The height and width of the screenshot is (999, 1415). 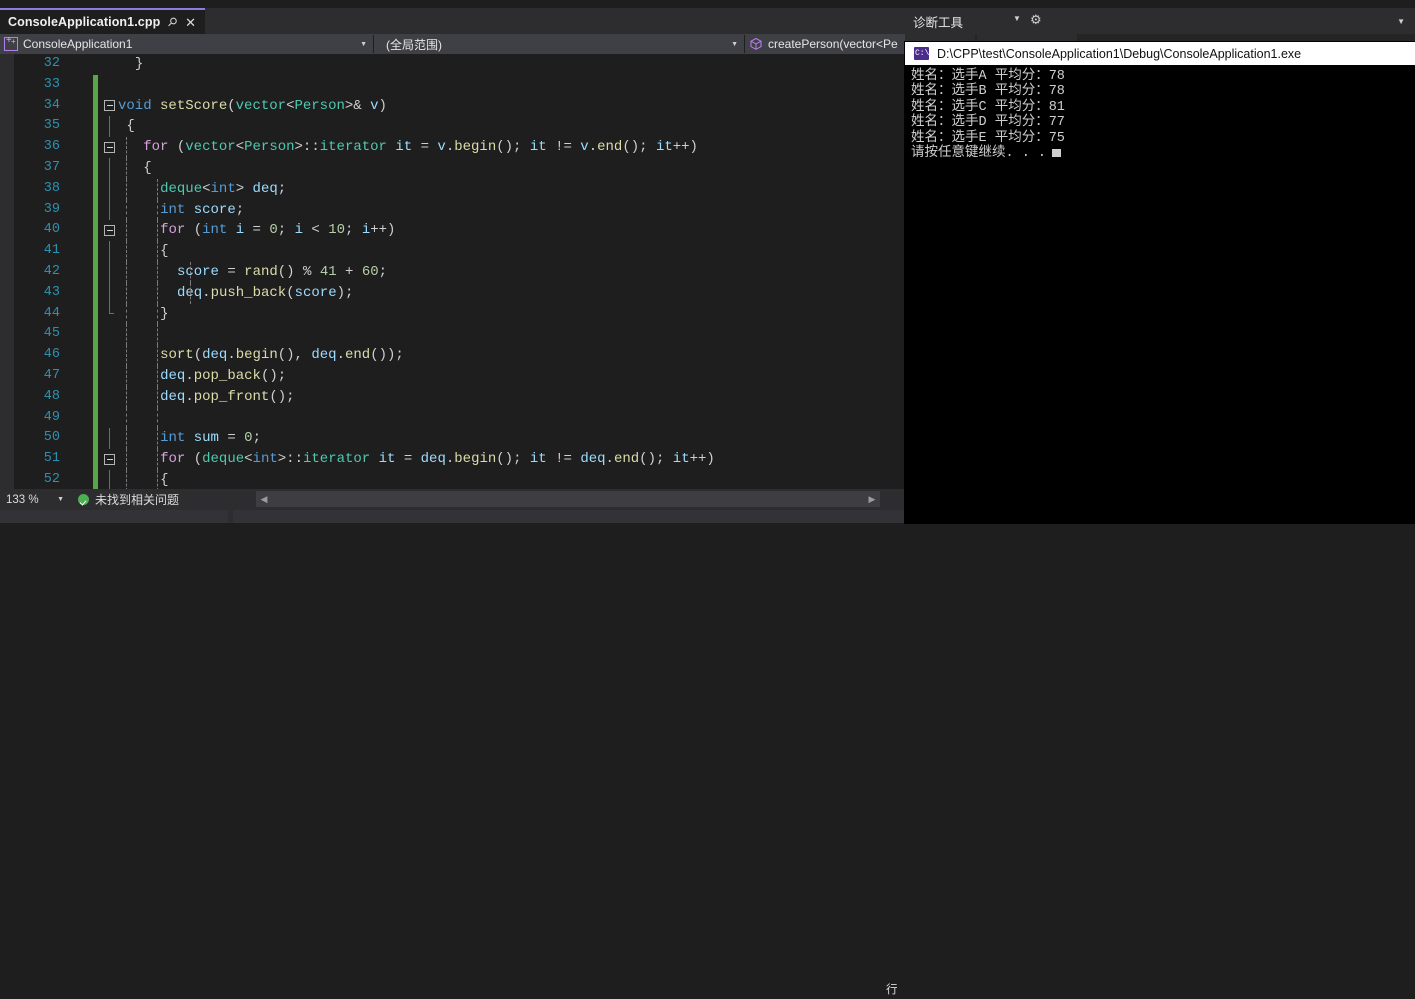 What do you see at coordinates (452, 355) in the screenshot?
I see `code-line: 46 sort(deq.begin(), deq.end());` at bounding box center [452, 355].